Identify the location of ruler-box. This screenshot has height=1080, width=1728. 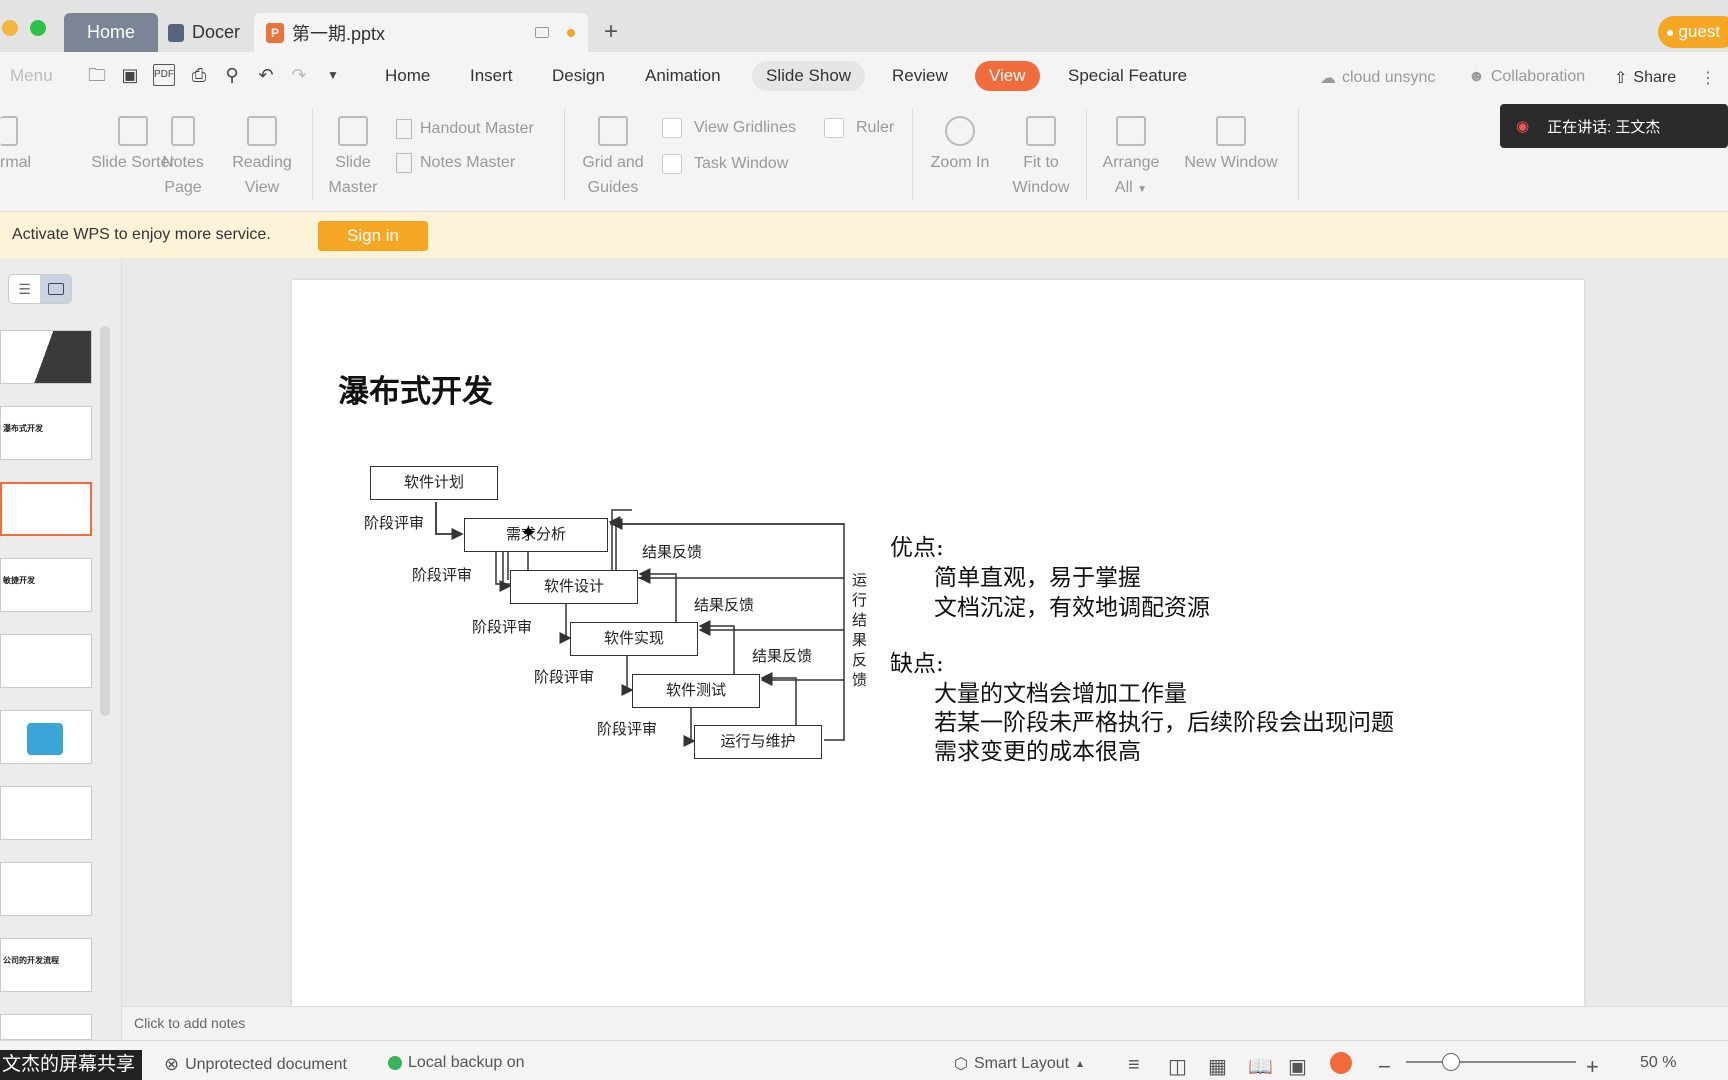
(834, 128).